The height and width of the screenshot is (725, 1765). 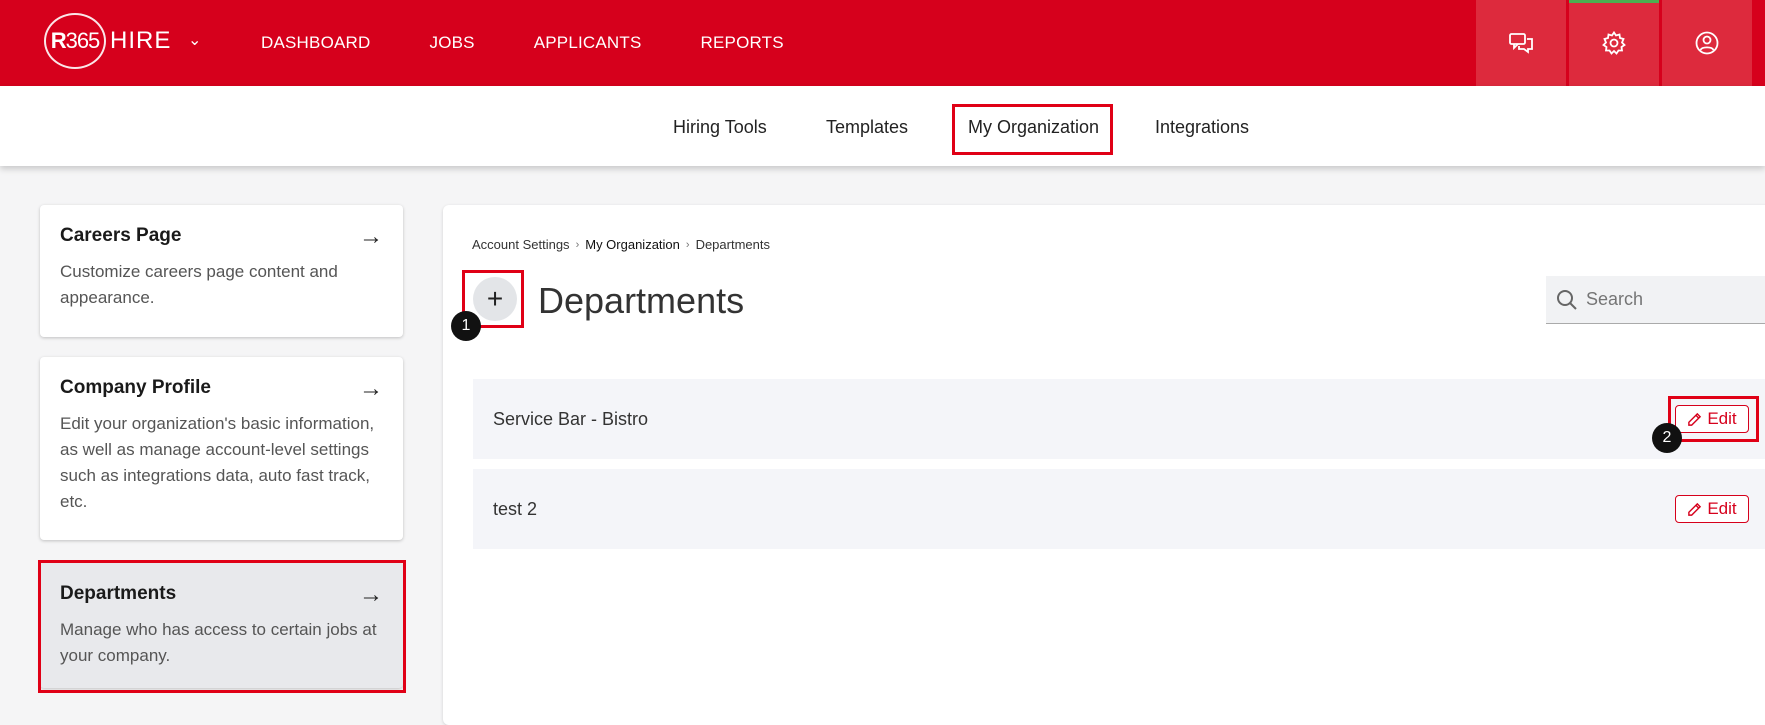 What do you see at coordinates (1202, 127) in the screenshot?
I see `tab-integrations: Integrations` at bounding box center [1202, 127].